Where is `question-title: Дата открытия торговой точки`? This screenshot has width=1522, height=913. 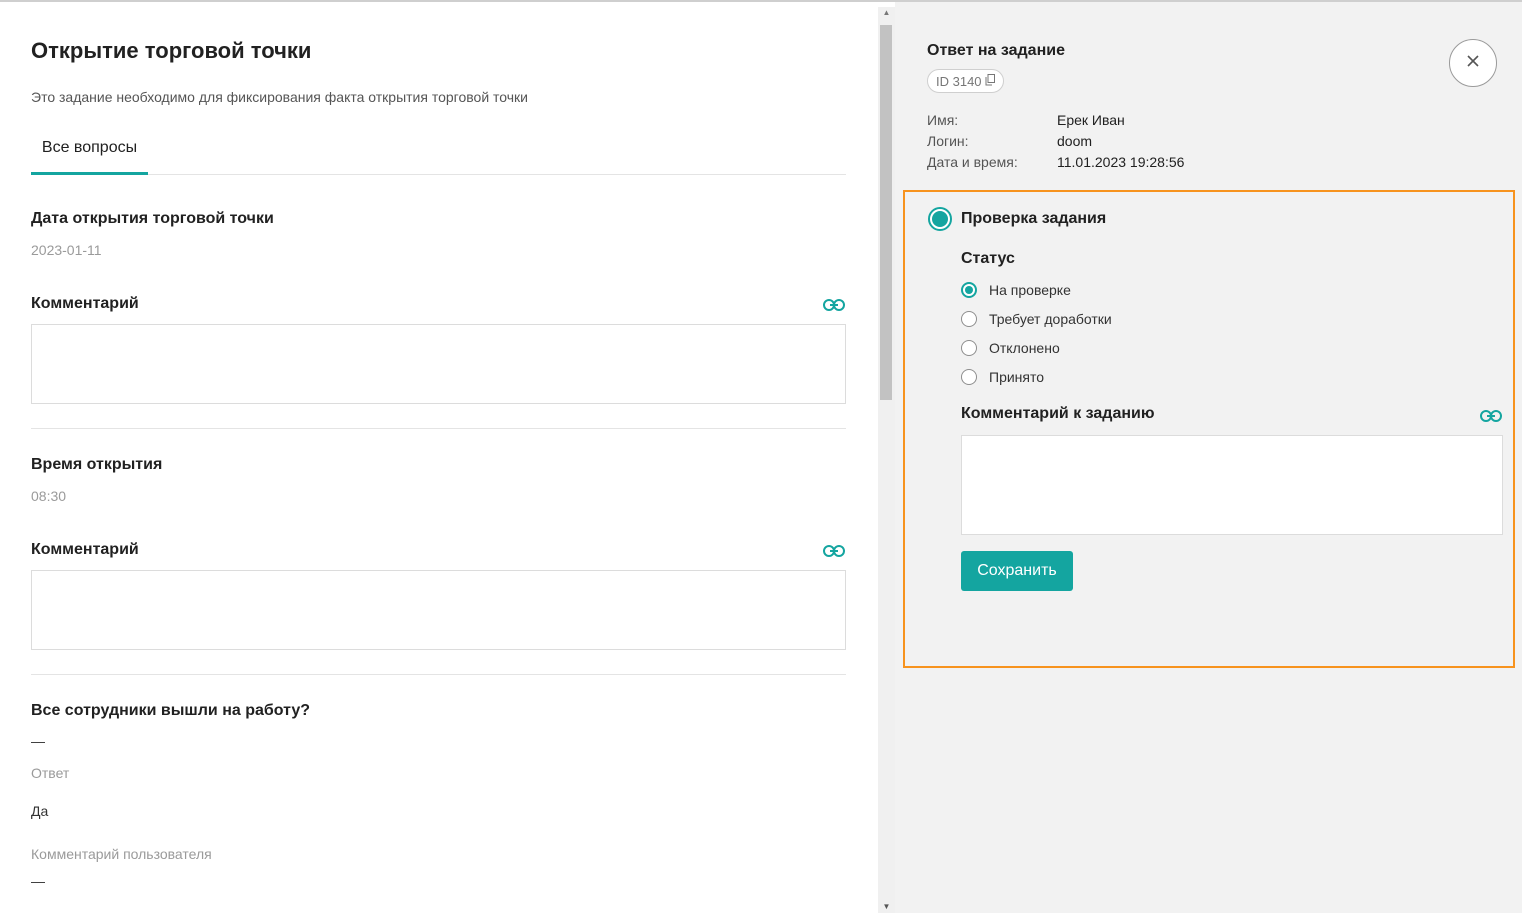
question-title: Дата открытия торговой точки is located at coordinates (152, 218).